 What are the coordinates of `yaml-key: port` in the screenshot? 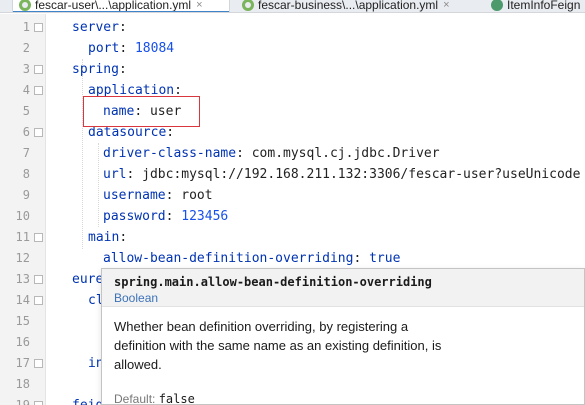 It's located at (104, 48).